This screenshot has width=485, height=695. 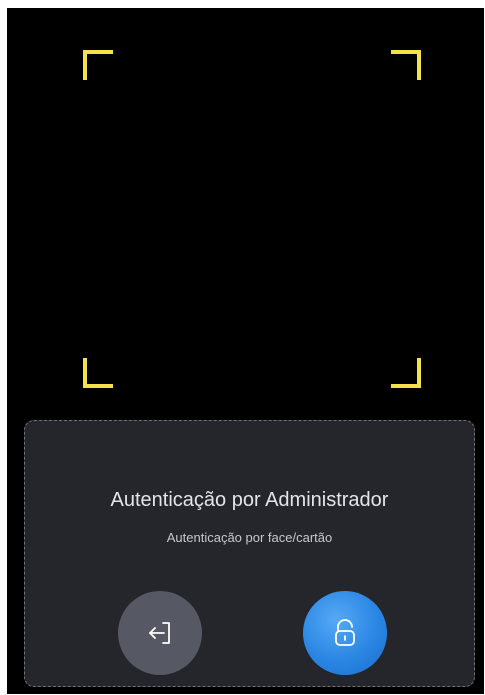 What do you see at coordinates (406, 373) in the screenshot?
I see `face-frame-bottom-right-corner` at bounding box center [406, 373].